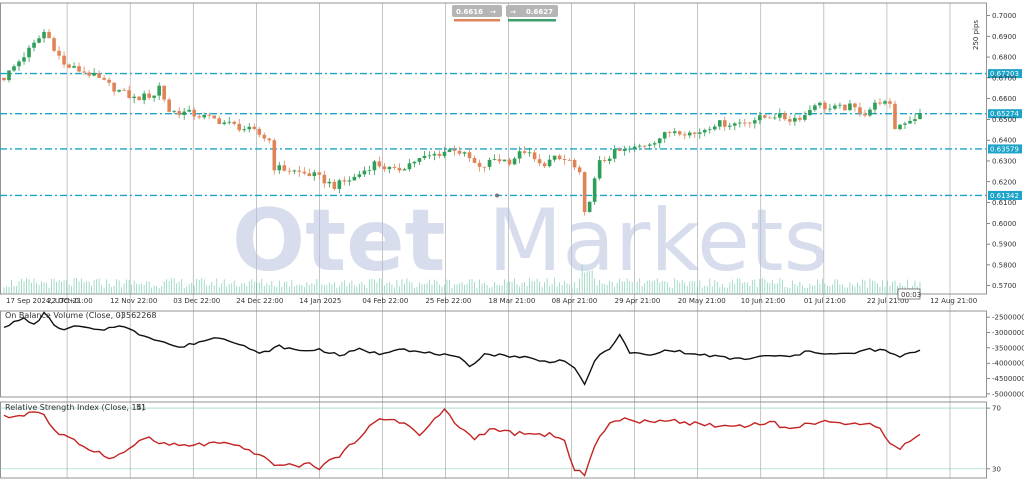 The width and height of the screenshot is (1024, 488). What do you see at coordinates (911, 295) in the screenshot?
I see `time-tag-text: 00:03` at bounding box center [911, 295].